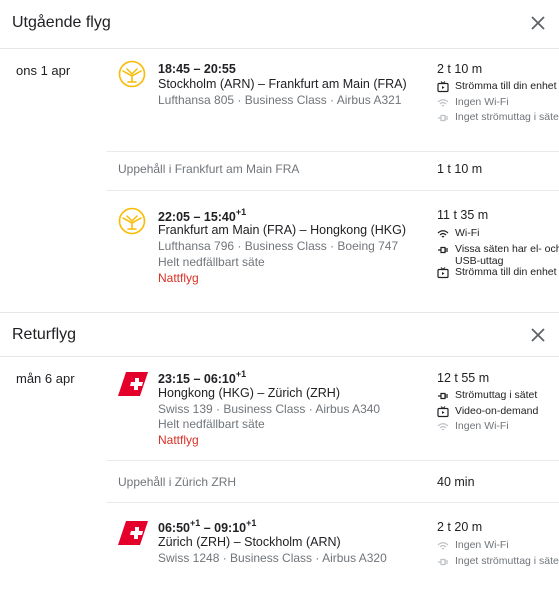  I want to click on amenity-text: Vissa säten har el- och USB-uttag, so click(507, 255).